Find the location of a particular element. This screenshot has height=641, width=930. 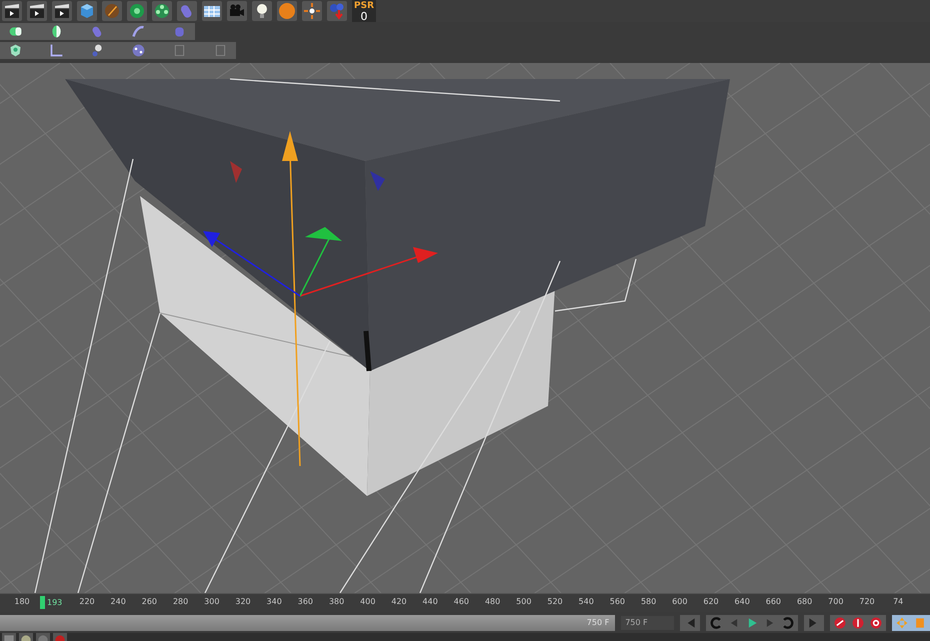

frame-number: 580 is located at coordinates (648, 601).